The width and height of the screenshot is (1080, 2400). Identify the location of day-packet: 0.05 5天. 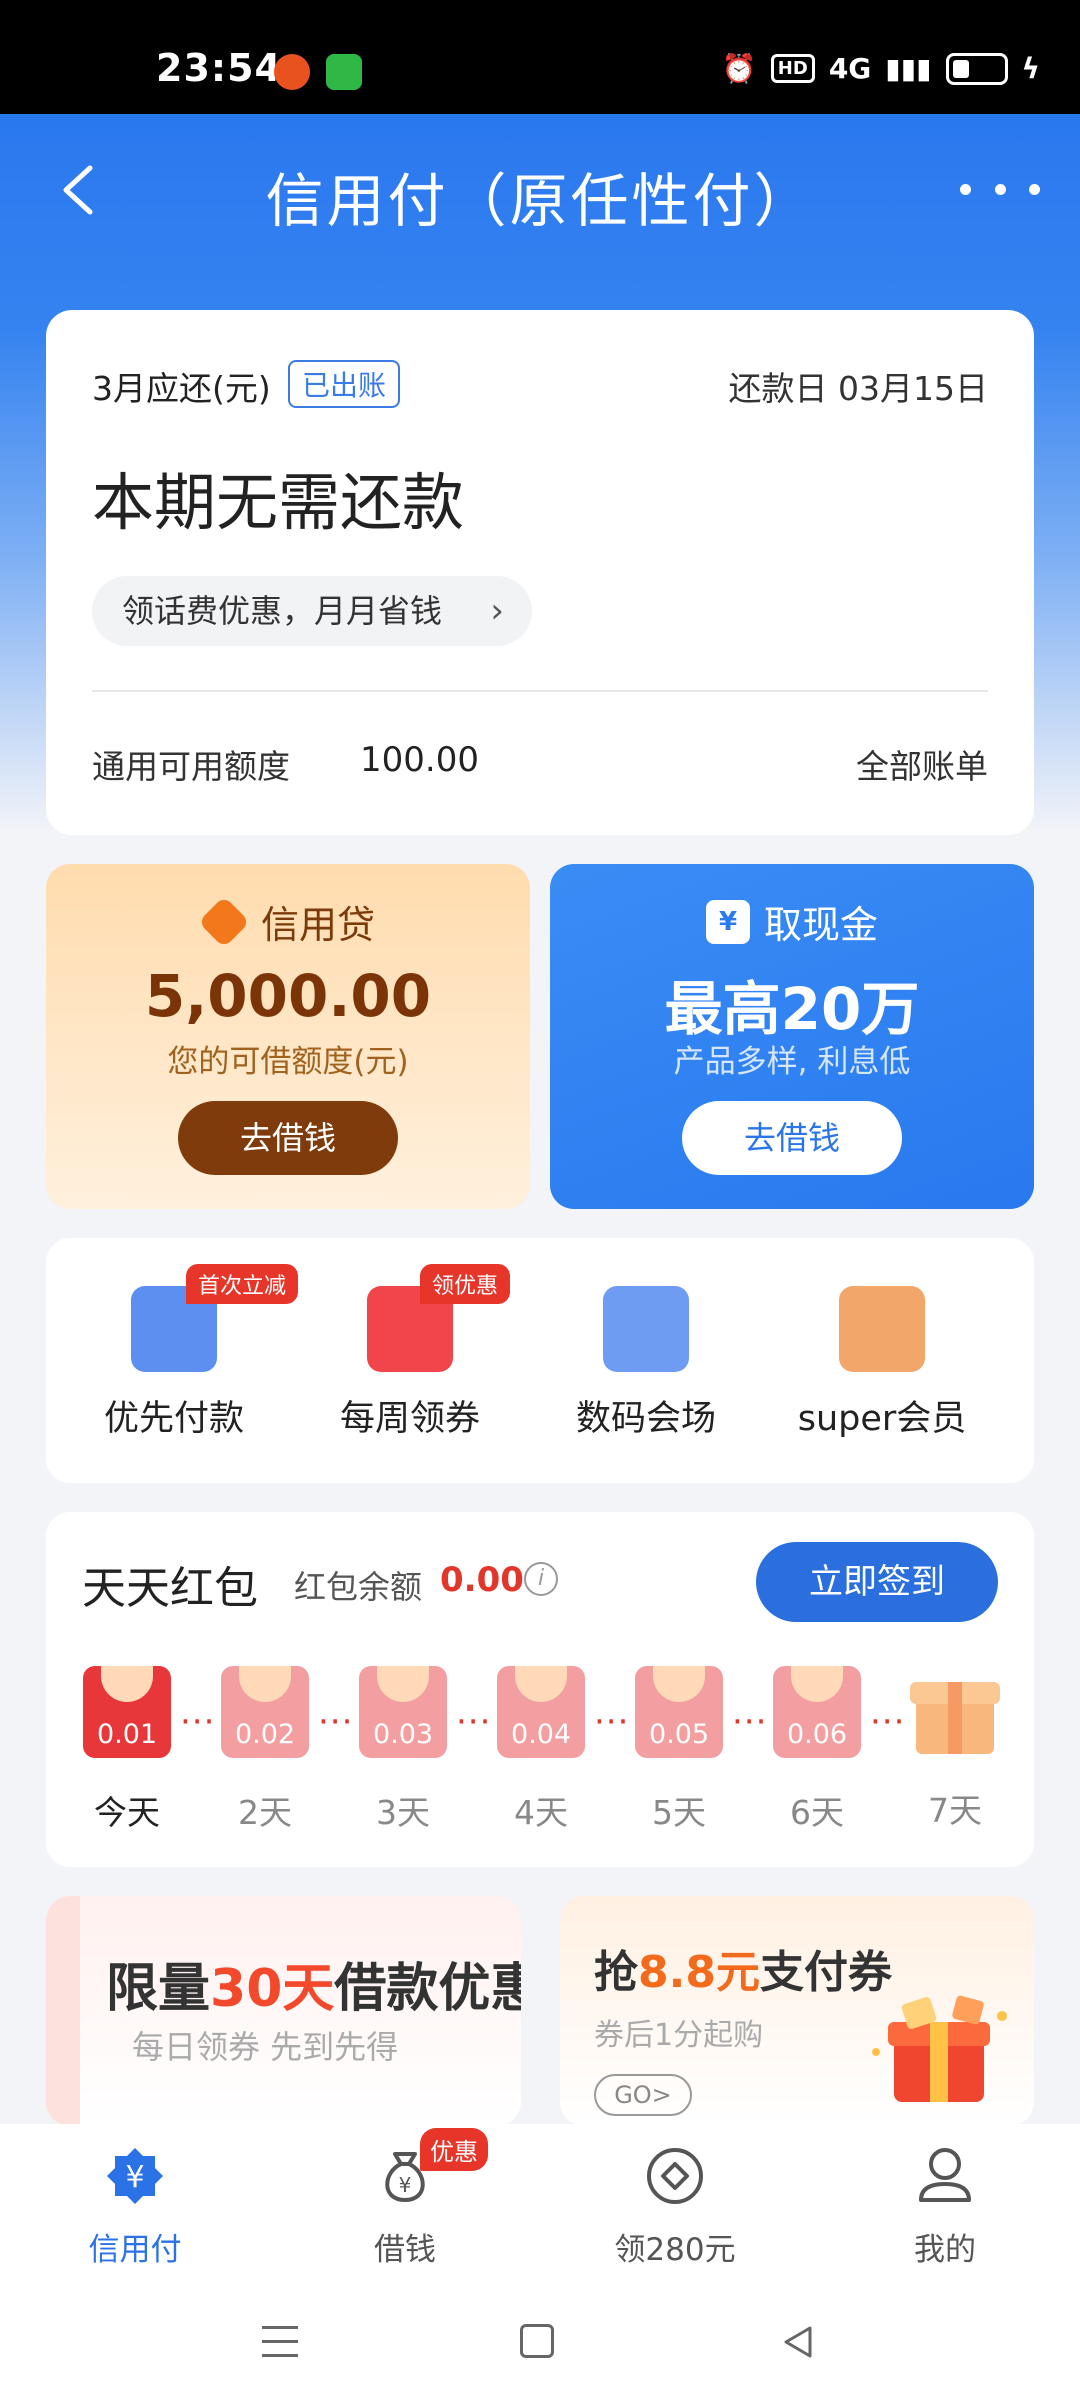
(679, 1750).